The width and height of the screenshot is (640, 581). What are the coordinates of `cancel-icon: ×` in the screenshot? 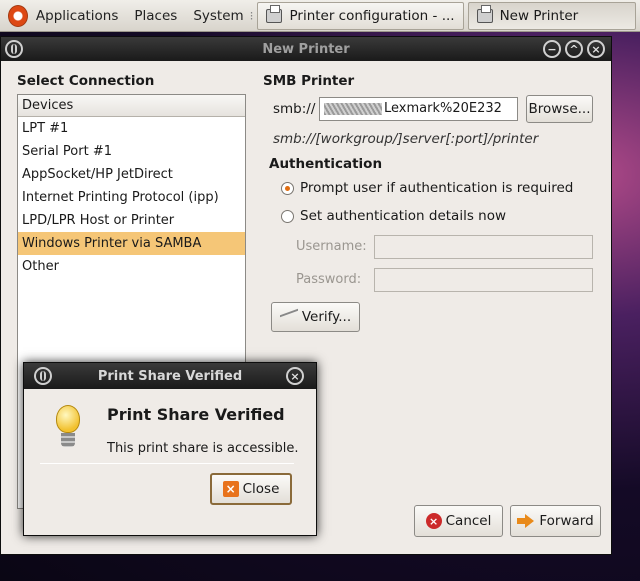 It's located at (433, 521).